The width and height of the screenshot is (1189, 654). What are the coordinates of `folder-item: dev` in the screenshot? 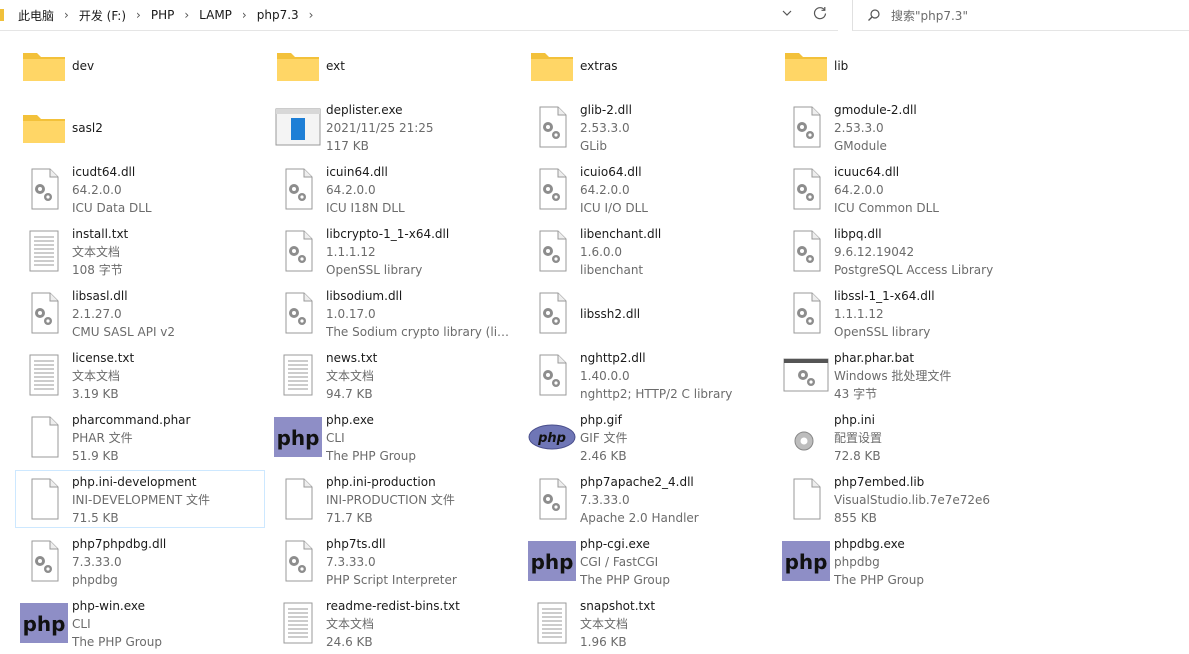 It's located at (140, 65).